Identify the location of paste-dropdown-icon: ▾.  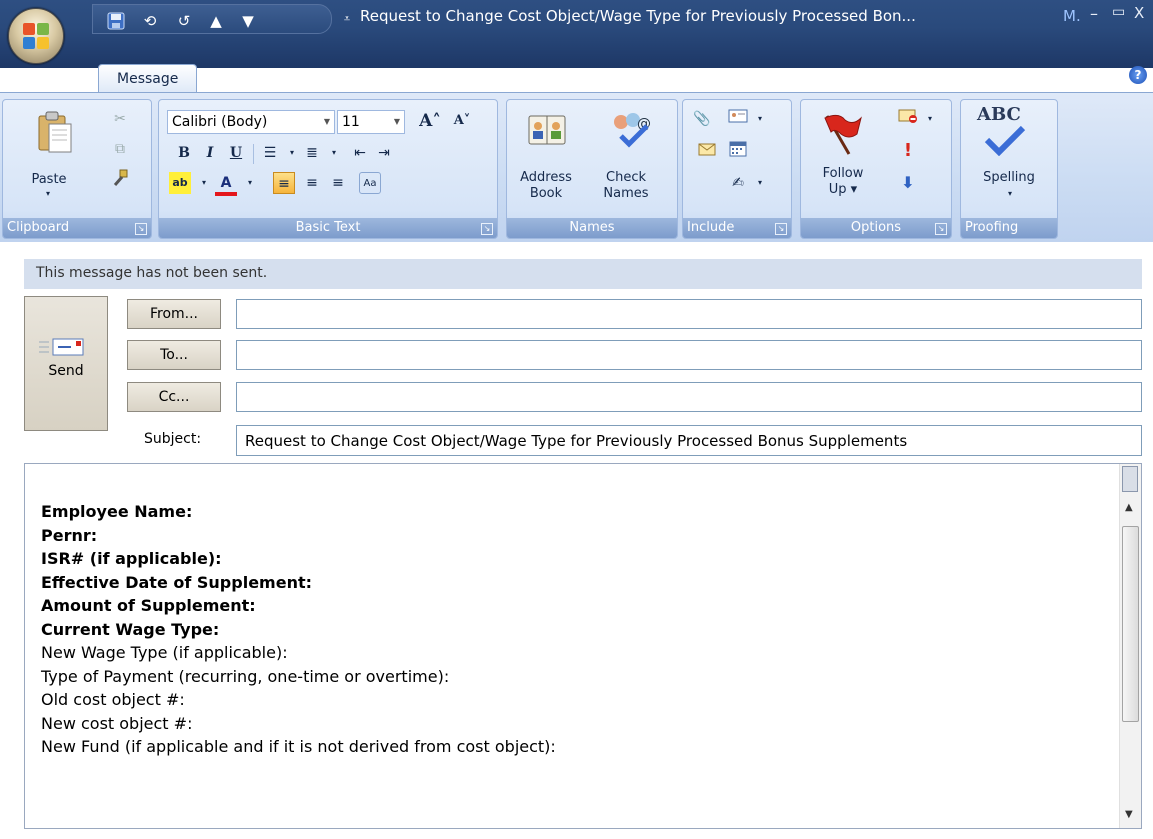
(48, 194).